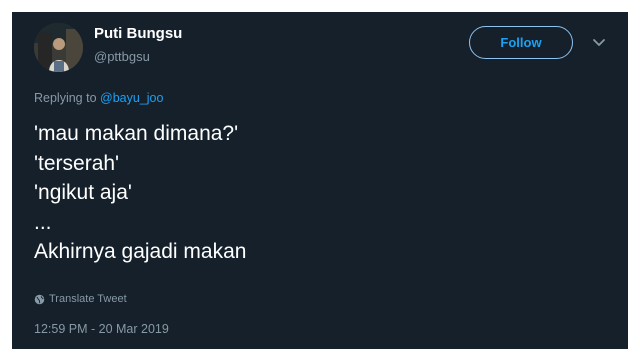 This screenshot has height=360, width=640. I want to click on chevron-down-icon, so click(599, 43).